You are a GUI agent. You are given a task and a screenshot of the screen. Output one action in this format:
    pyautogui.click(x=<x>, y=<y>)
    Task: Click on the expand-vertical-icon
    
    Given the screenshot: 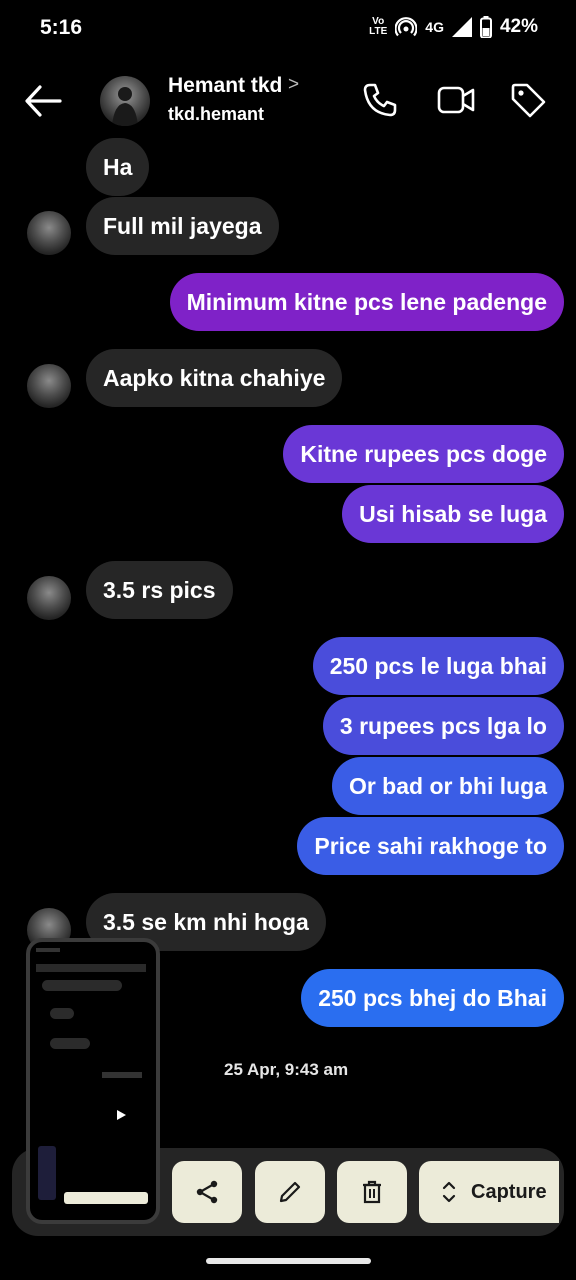 What is the action you would take?
    pyautogui.click(x=449, y=1192)
    